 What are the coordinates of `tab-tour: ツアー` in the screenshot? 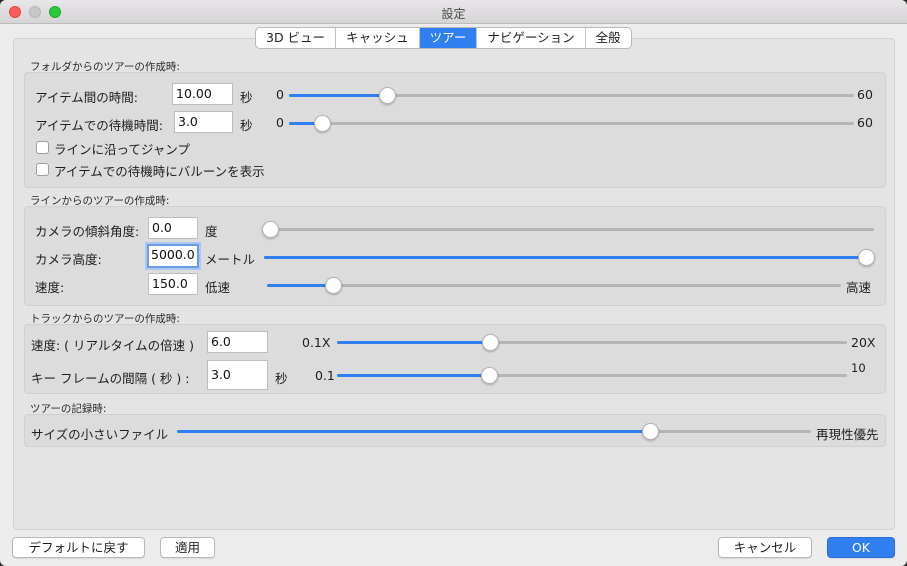 It's located at (448, 38).